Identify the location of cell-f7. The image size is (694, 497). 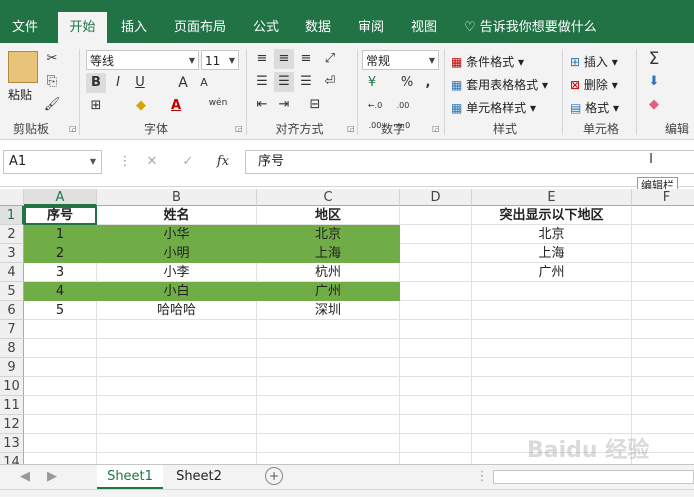
(663, 329).